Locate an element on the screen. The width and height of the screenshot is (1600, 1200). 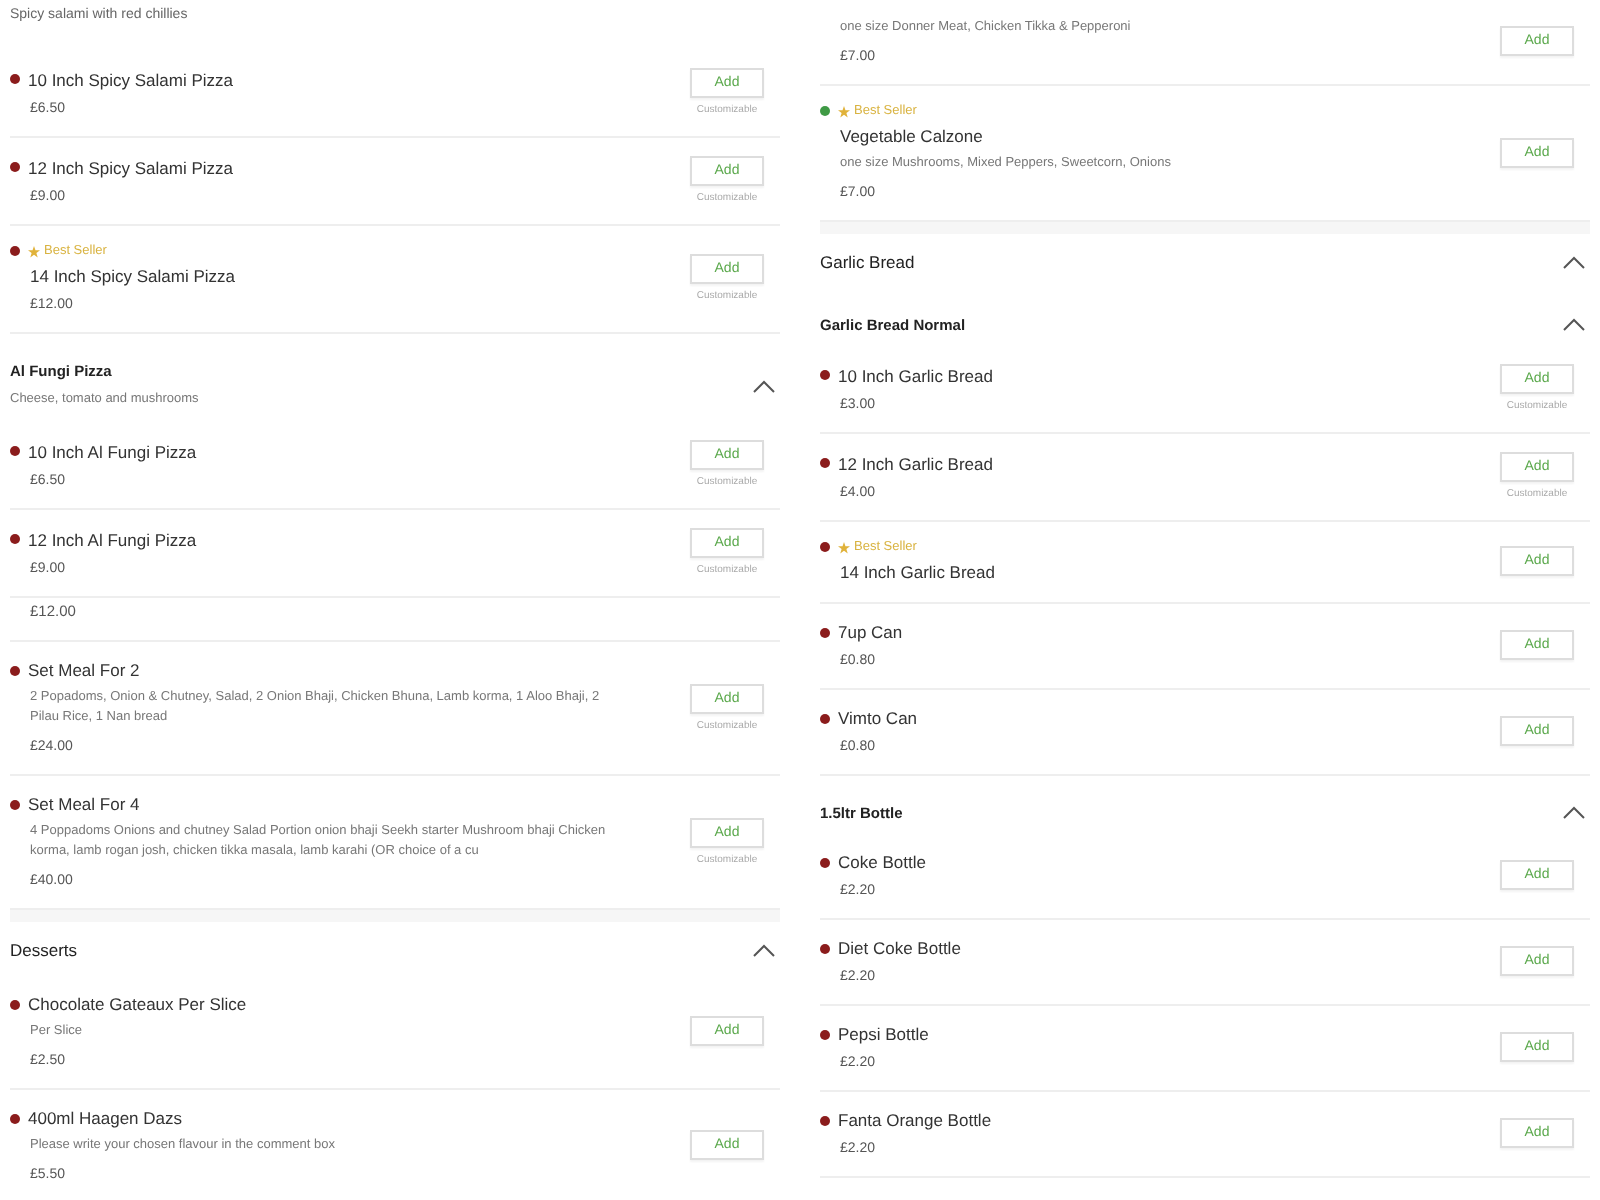
item-name: 14 Inch Garlic Bread is located at coordinates (917, 572).